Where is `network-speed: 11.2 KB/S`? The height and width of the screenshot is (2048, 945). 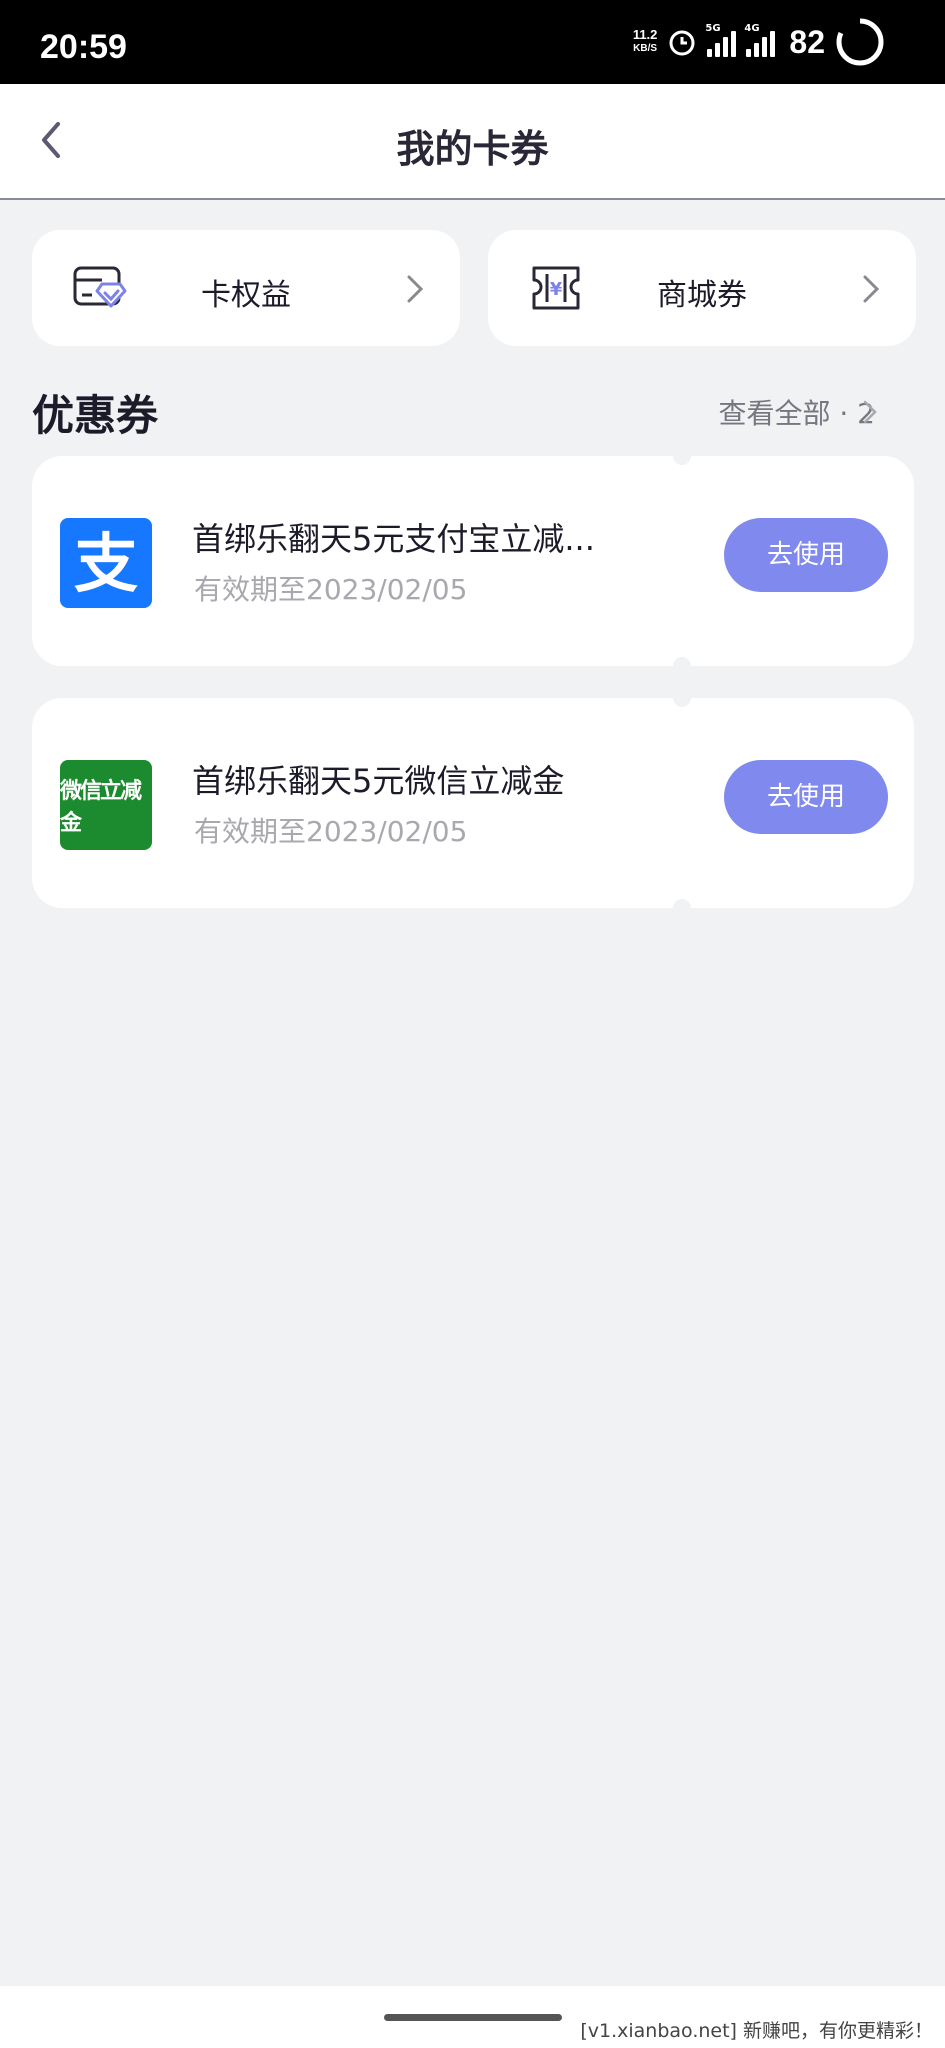 network-speed: 11.2 KB/S is located at coordinates (645, 42).